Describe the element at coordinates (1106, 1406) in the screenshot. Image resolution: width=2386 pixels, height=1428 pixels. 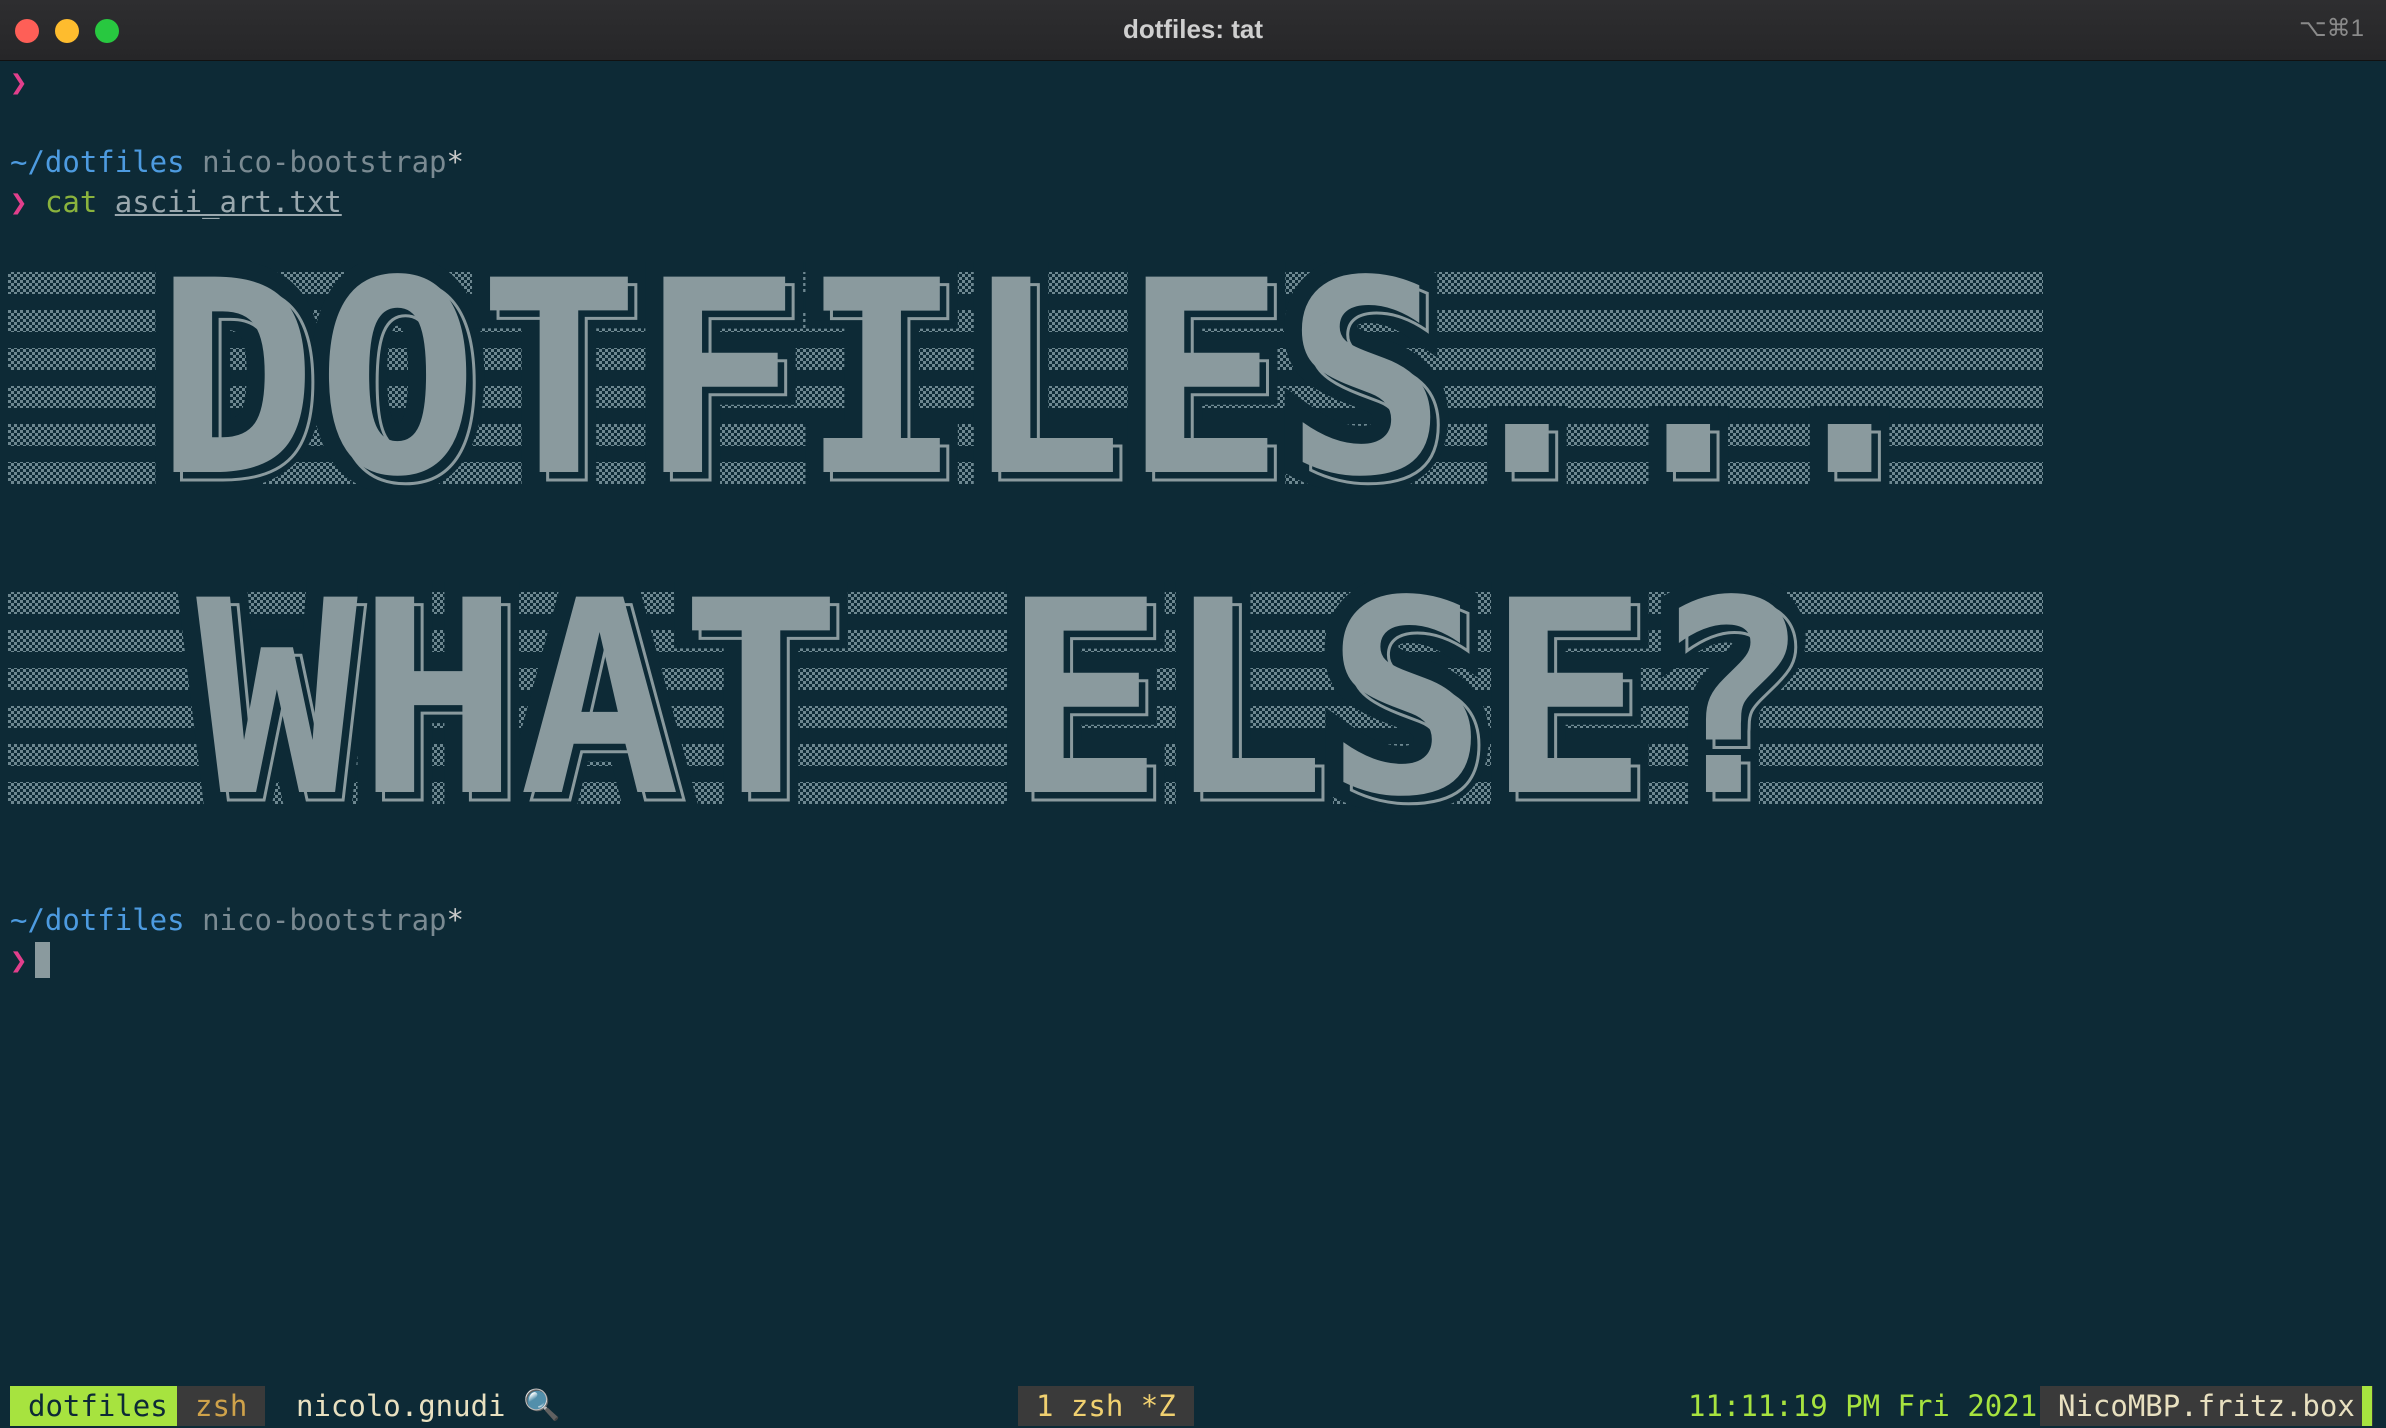
I see `window-tab-1: 1 zsh *Z` at that location.